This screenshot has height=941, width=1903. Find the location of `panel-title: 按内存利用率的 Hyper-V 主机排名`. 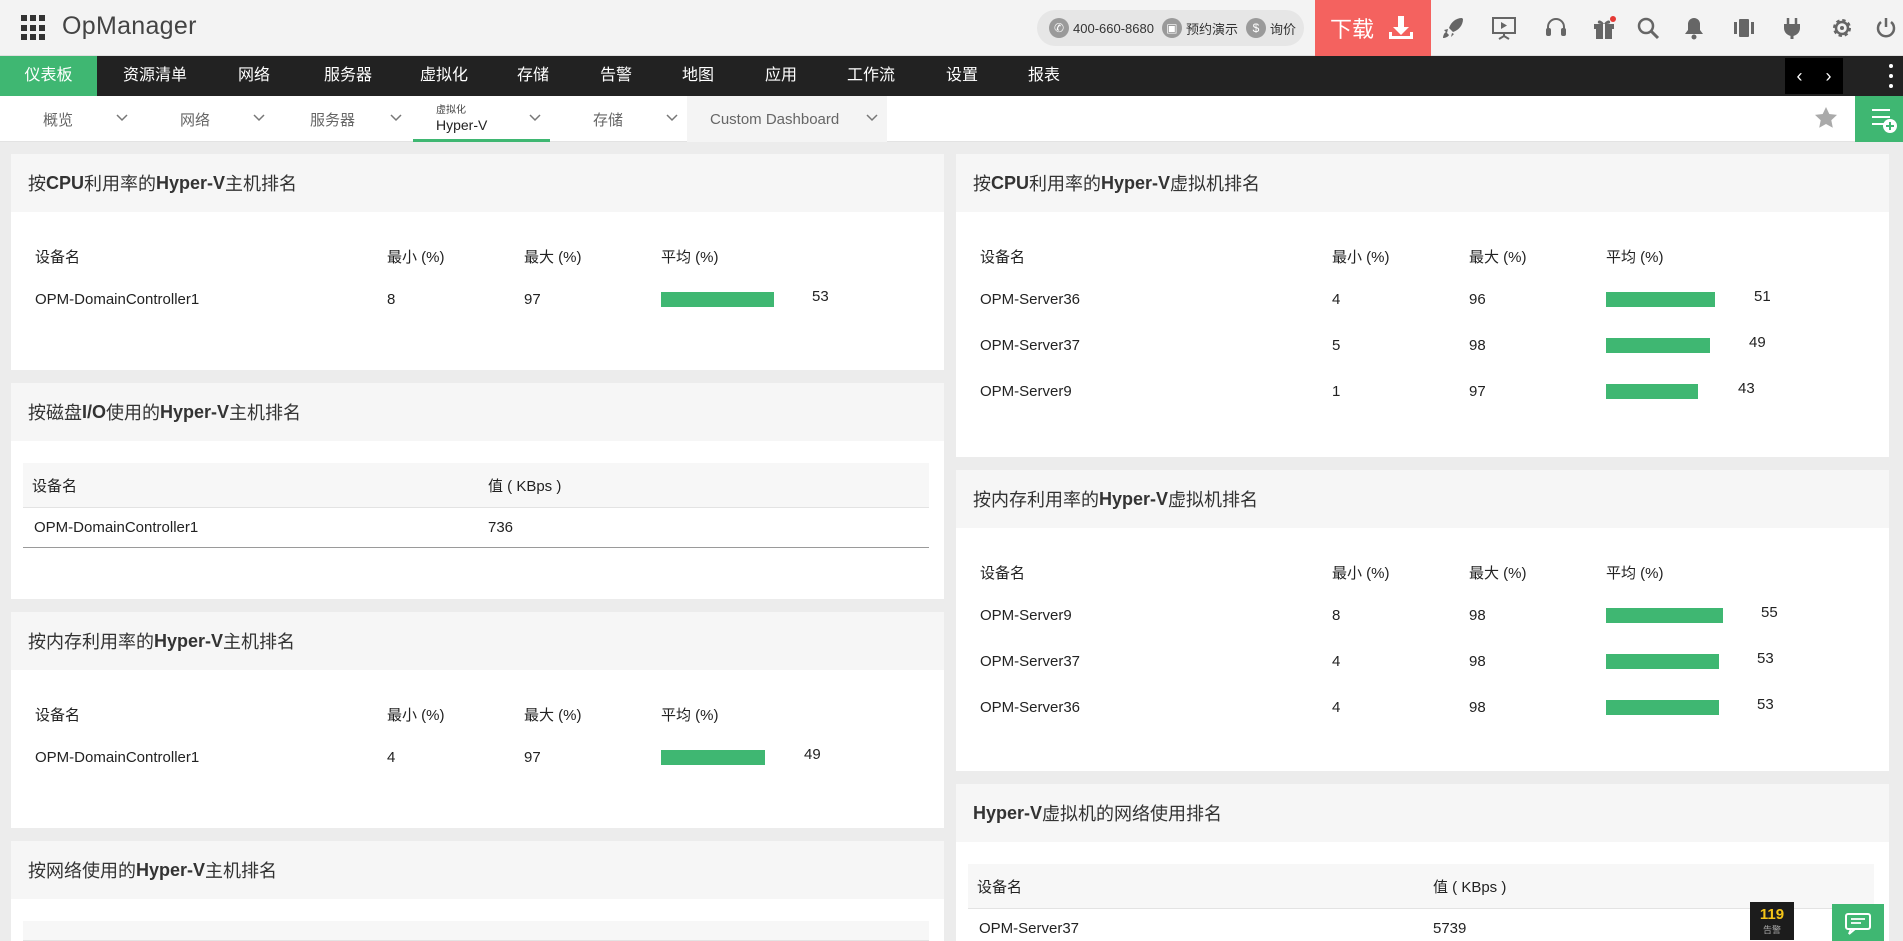

panel-title: 按内存利用率的 Hyper-V 主机排名 is located at coordinates (477, 641).